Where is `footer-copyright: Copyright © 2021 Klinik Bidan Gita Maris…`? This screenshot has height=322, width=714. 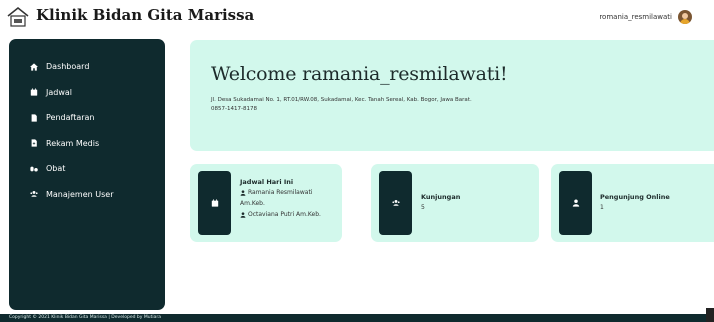 footer-copyright: Copyright © 2021 Klinik Bidan Gita Maris… is located at coordinates (85, 317).